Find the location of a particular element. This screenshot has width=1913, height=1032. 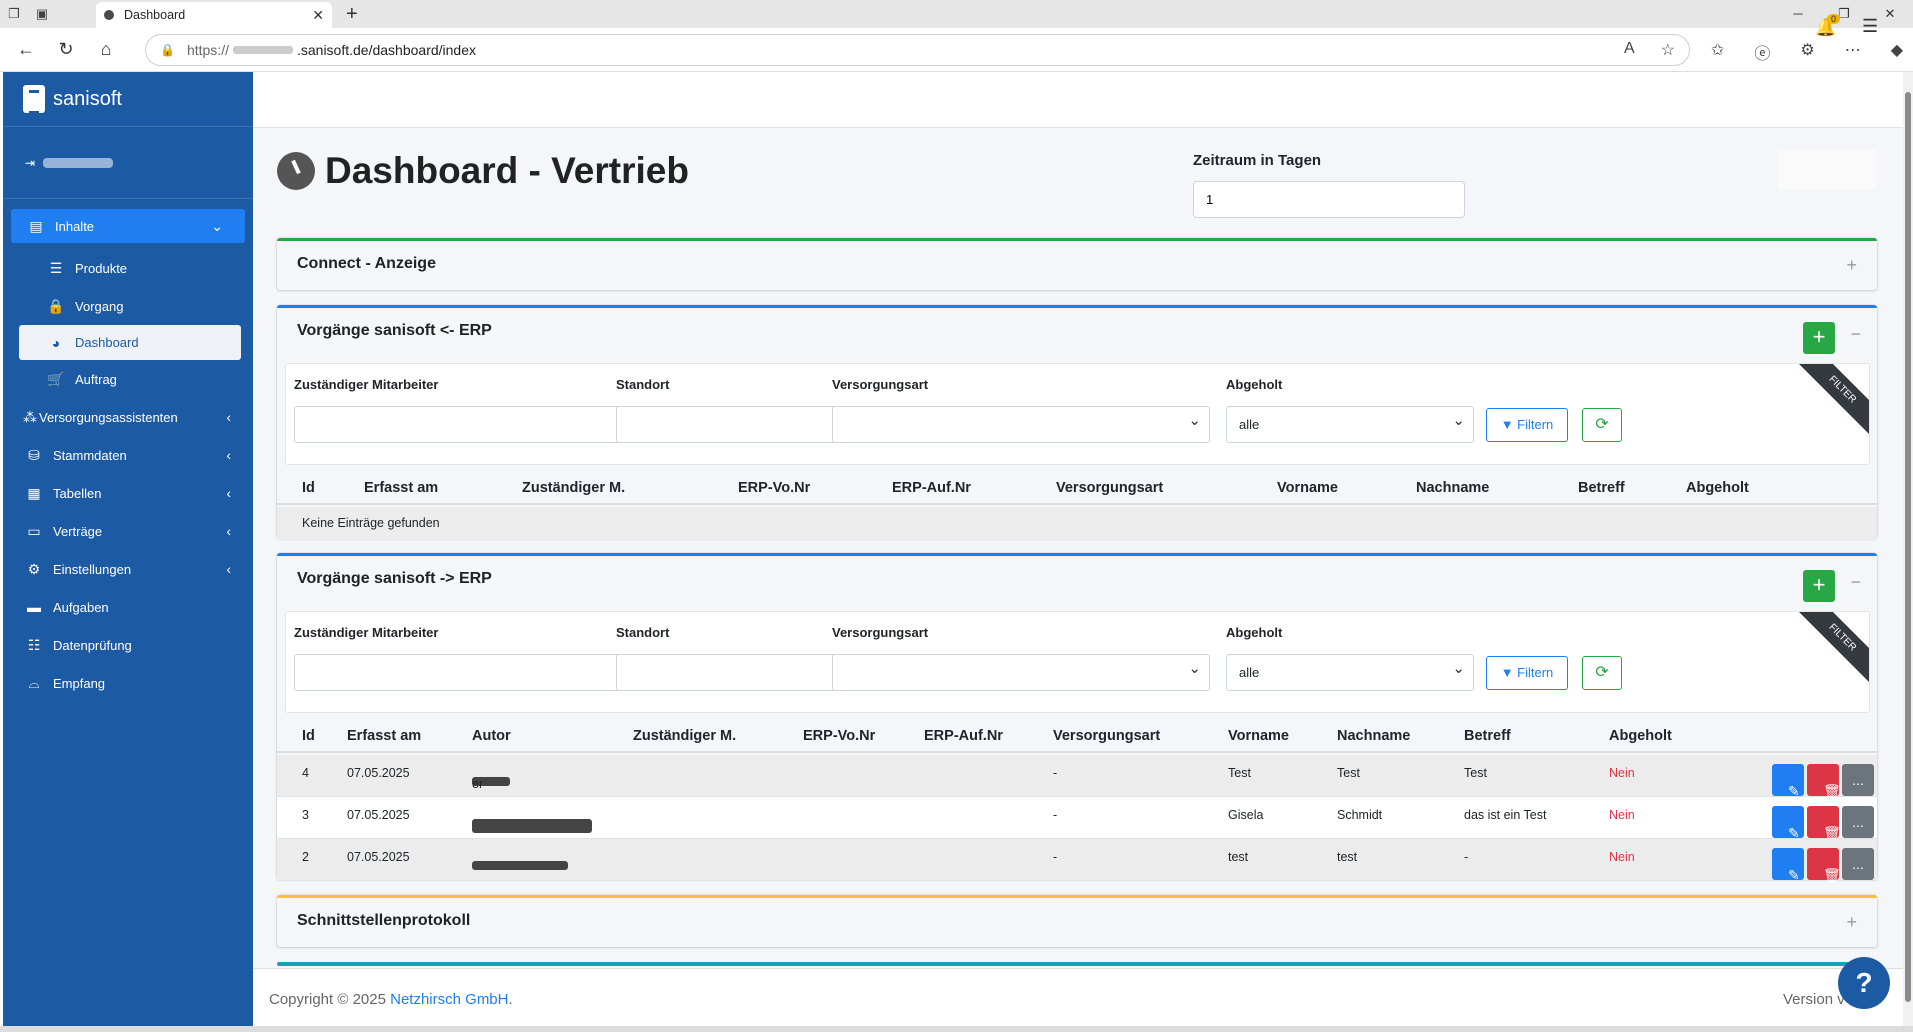

sidebar-item-aufgaben: ▬ Aufgaben is located at coordinates (128, 607).